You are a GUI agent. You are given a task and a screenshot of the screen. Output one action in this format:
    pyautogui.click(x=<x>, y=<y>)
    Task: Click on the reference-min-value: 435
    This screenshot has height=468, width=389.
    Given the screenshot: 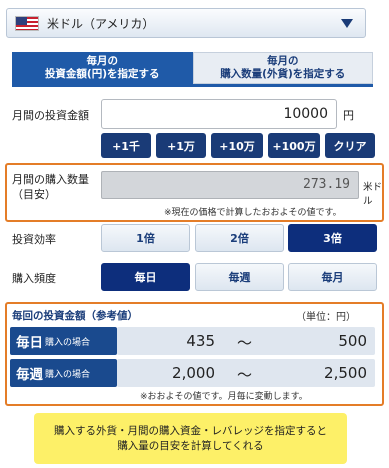 What is the action you would take?
    pyautogui.click(x=200, y=341)
    